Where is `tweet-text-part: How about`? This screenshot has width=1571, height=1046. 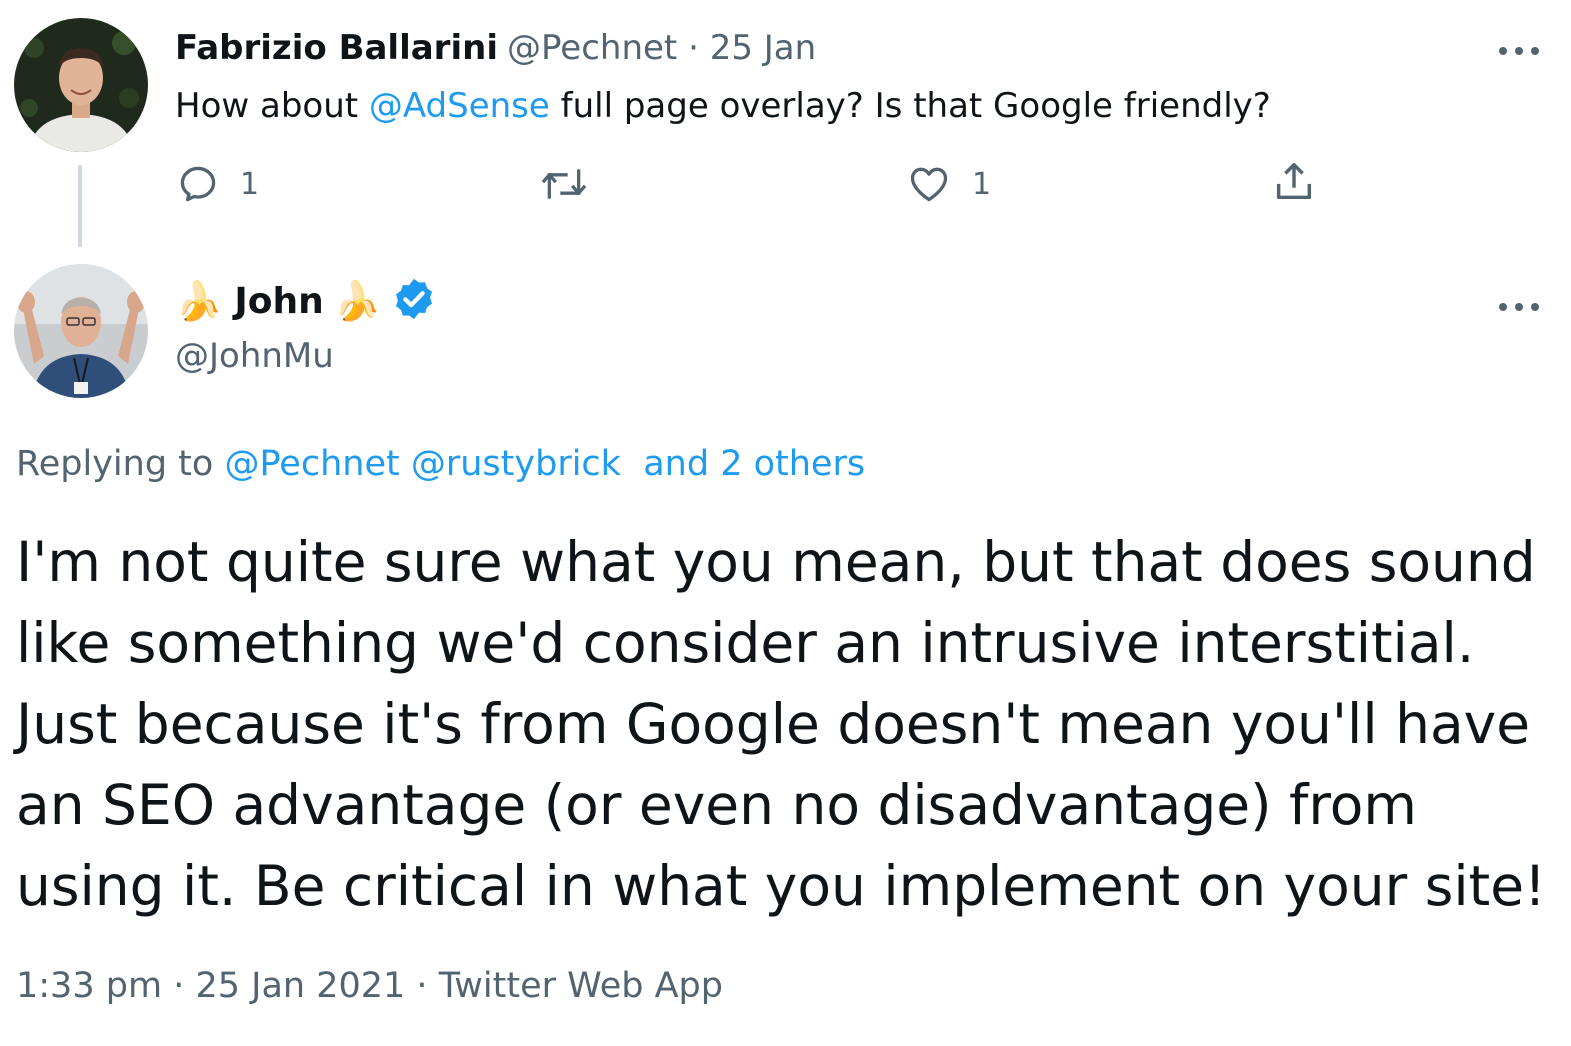
tweet-text-part: How about is located at coordinates (272, 106).